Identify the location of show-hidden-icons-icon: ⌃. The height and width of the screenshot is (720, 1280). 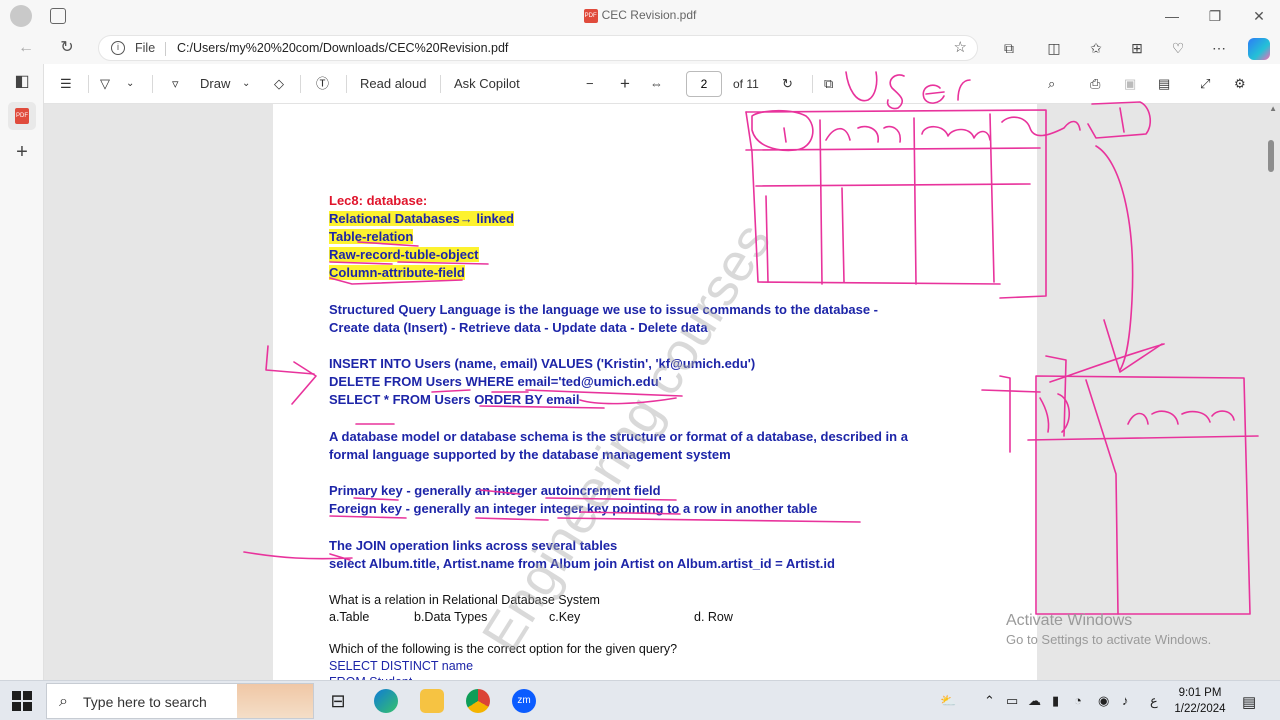
(989, 701).